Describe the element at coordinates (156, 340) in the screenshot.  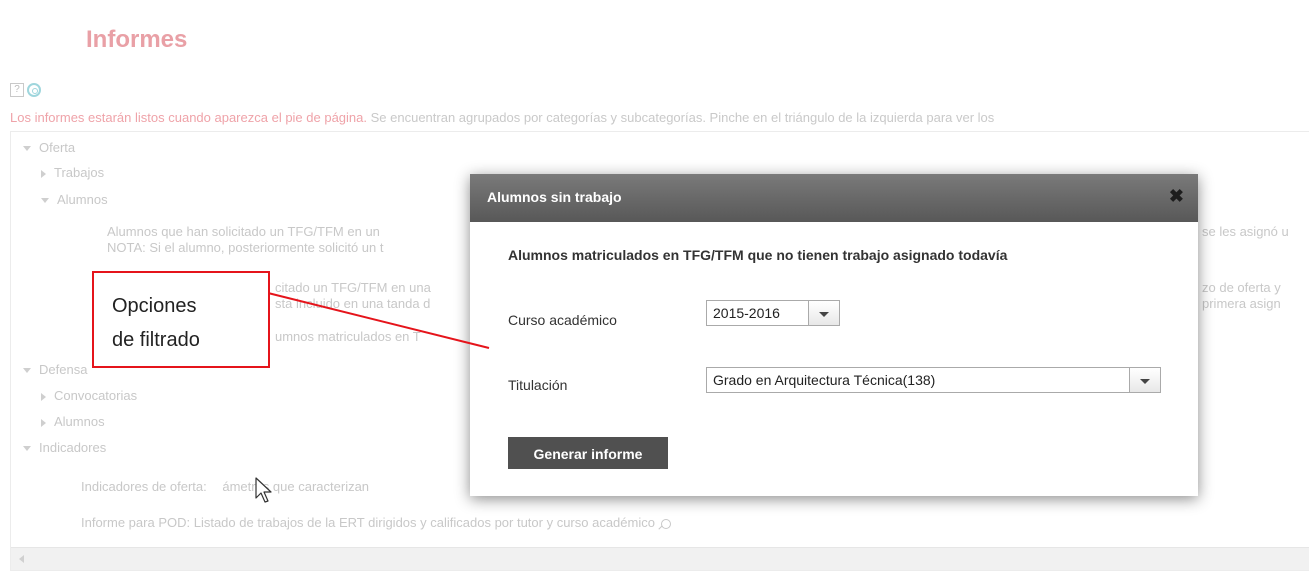
I see `annotation-line: de filtrado` at that location.